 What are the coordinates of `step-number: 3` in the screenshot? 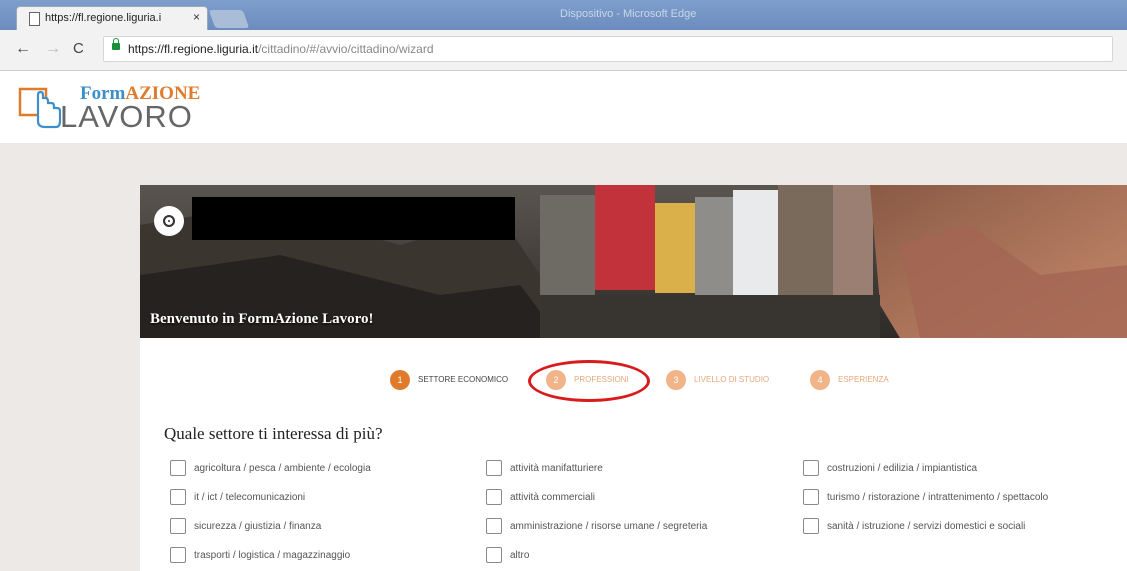 It's located at (676, 380).